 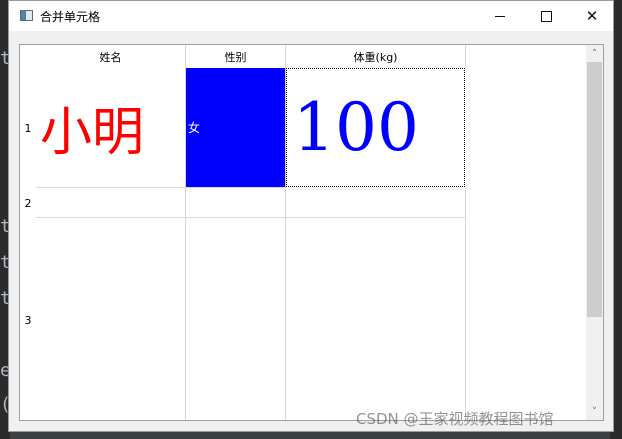 I want to click on qt-app-window-icon, so click(x=26, y=15).